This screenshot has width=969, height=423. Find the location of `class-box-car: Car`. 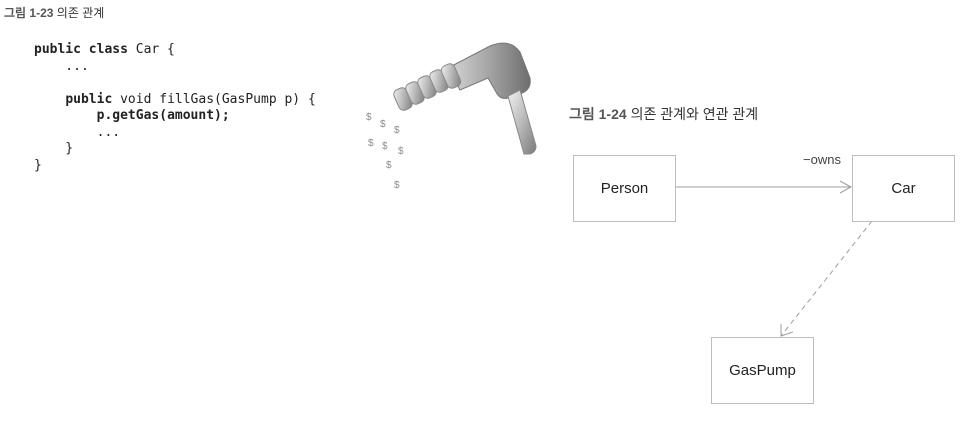

class-box-car: Car is located at coordinates (903, 188).